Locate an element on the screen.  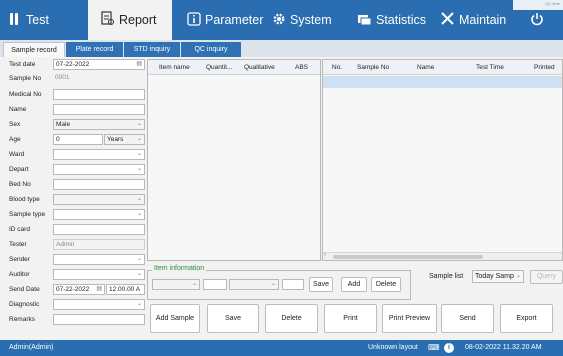
nav-statistics: Statistics is located at coordinates (397, 20).